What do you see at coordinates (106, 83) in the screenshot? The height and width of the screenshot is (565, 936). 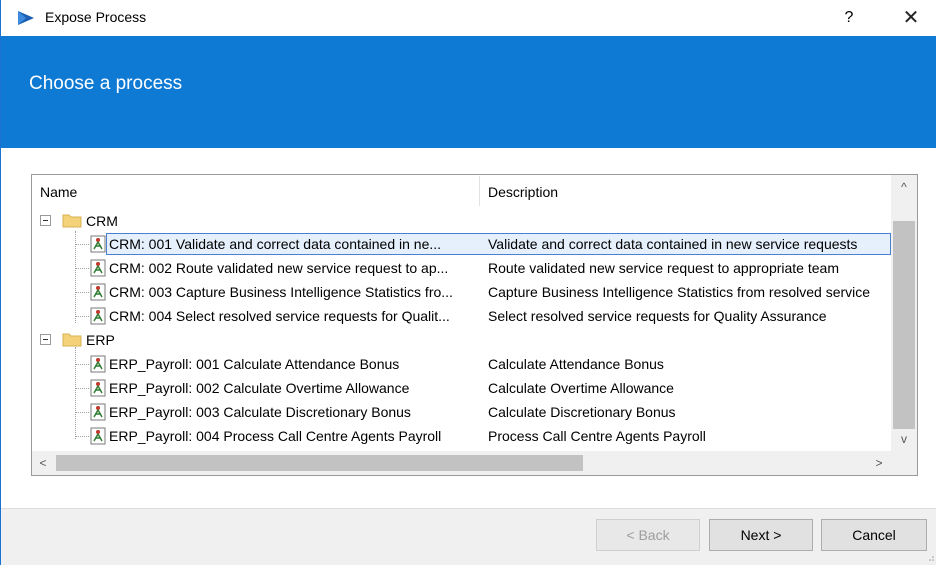 I see `page-title: Choose a process` at bounding box center [106, 83].